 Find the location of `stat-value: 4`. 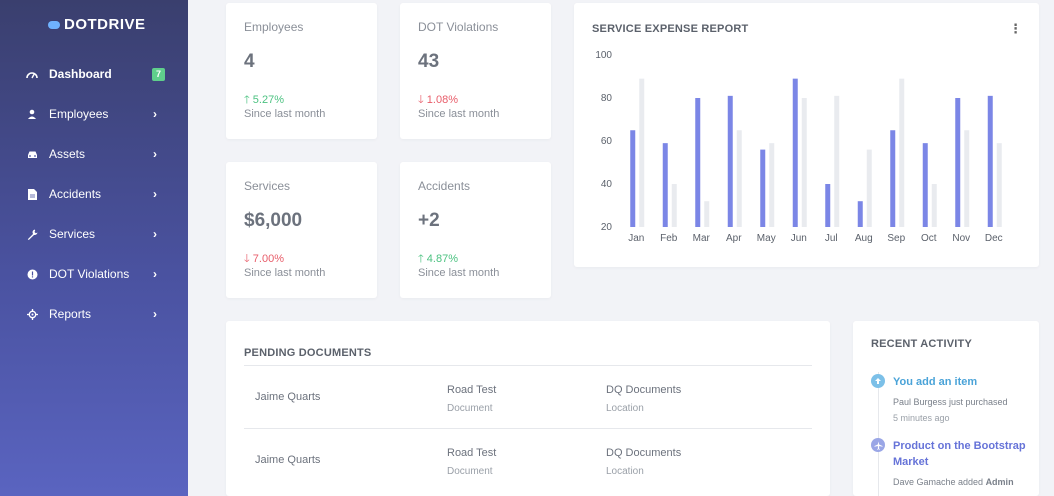

stat-value: 4 is located at coordinates (249, 61).